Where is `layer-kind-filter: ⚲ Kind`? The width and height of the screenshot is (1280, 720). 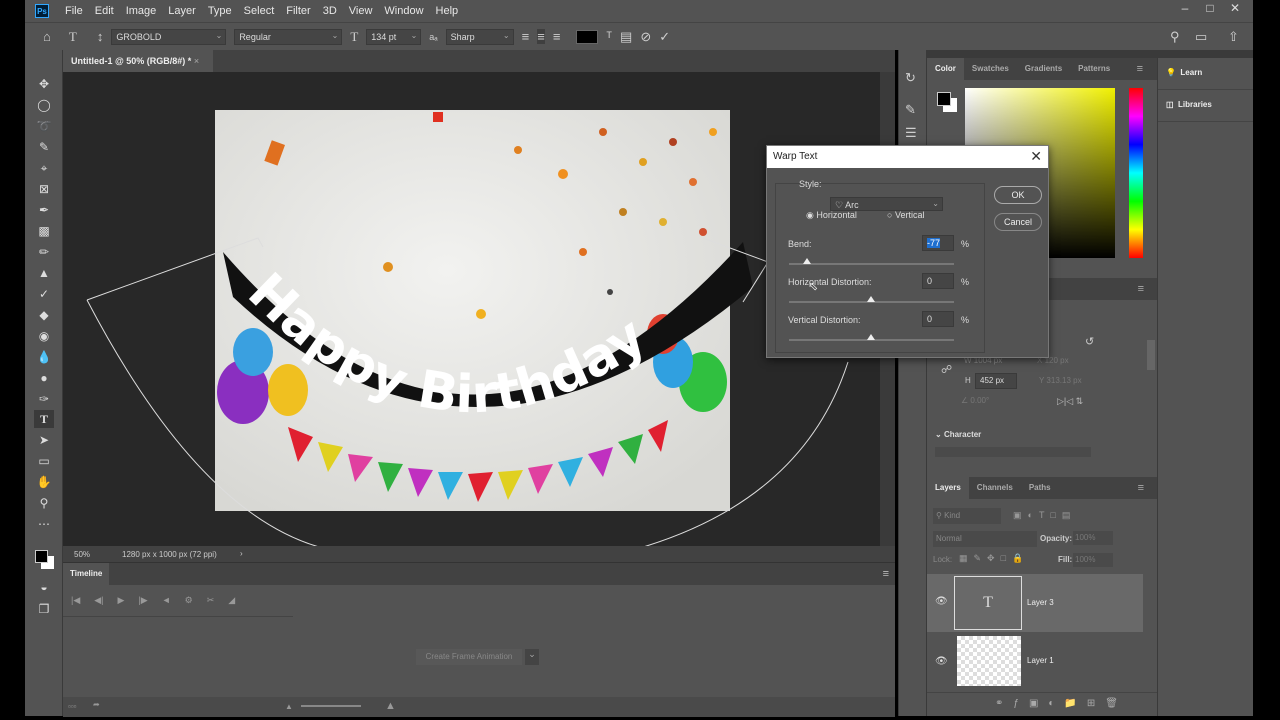 layer-kind-filter: ⚲ Kind is located at coordinates (967, 516).